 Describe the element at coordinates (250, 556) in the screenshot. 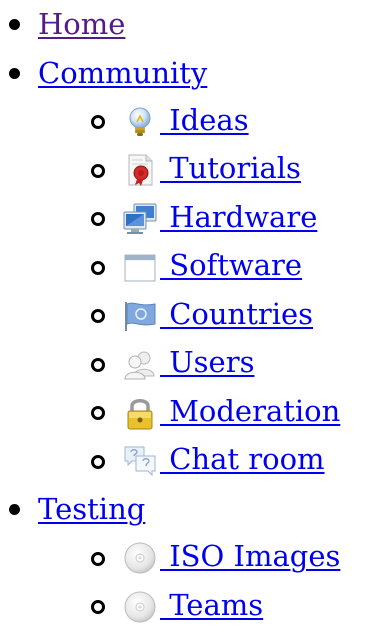

I see `link-iso-images-label: ISO Images` at that location.